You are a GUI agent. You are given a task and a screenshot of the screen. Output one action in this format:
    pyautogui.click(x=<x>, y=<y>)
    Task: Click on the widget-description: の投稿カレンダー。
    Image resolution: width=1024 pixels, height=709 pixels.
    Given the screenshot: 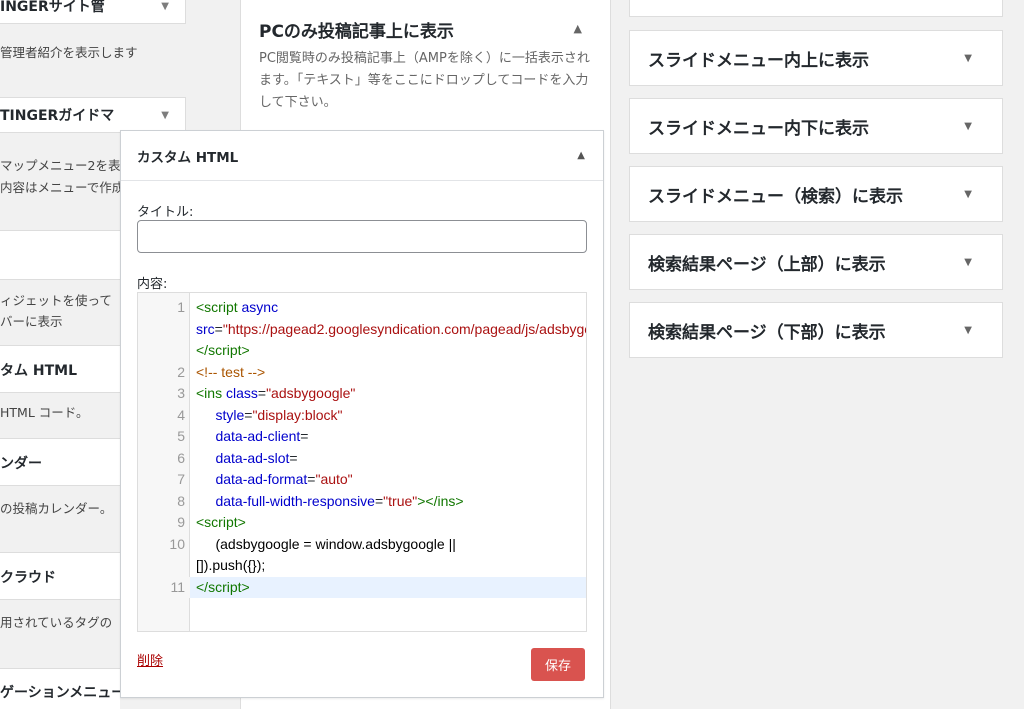 What is the action you would take?
    pyautogui.click(x=56, y=508)
    